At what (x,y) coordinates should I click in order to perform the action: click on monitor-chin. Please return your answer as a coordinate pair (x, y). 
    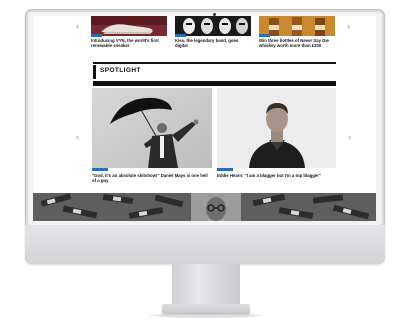
    Looking at the image, I should click on (205, 244).